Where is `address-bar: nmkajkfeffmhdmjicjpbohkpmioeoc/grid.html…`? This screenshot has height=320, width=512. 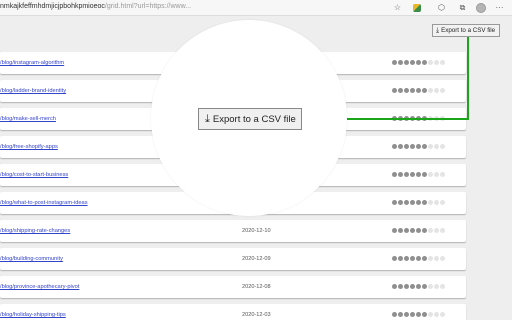
address-bar: nmkajkfeffmhdmjicjpbohkpmioeoc/grid.html… is located at coordinates (95, 6).